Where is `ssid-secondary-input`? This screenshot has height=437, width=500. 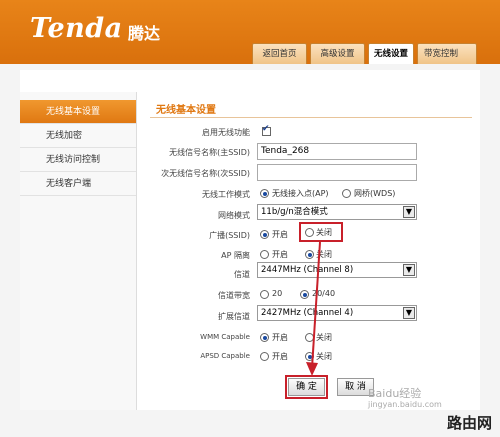 ssid-secondary-input is located at coordinates (337, 172).